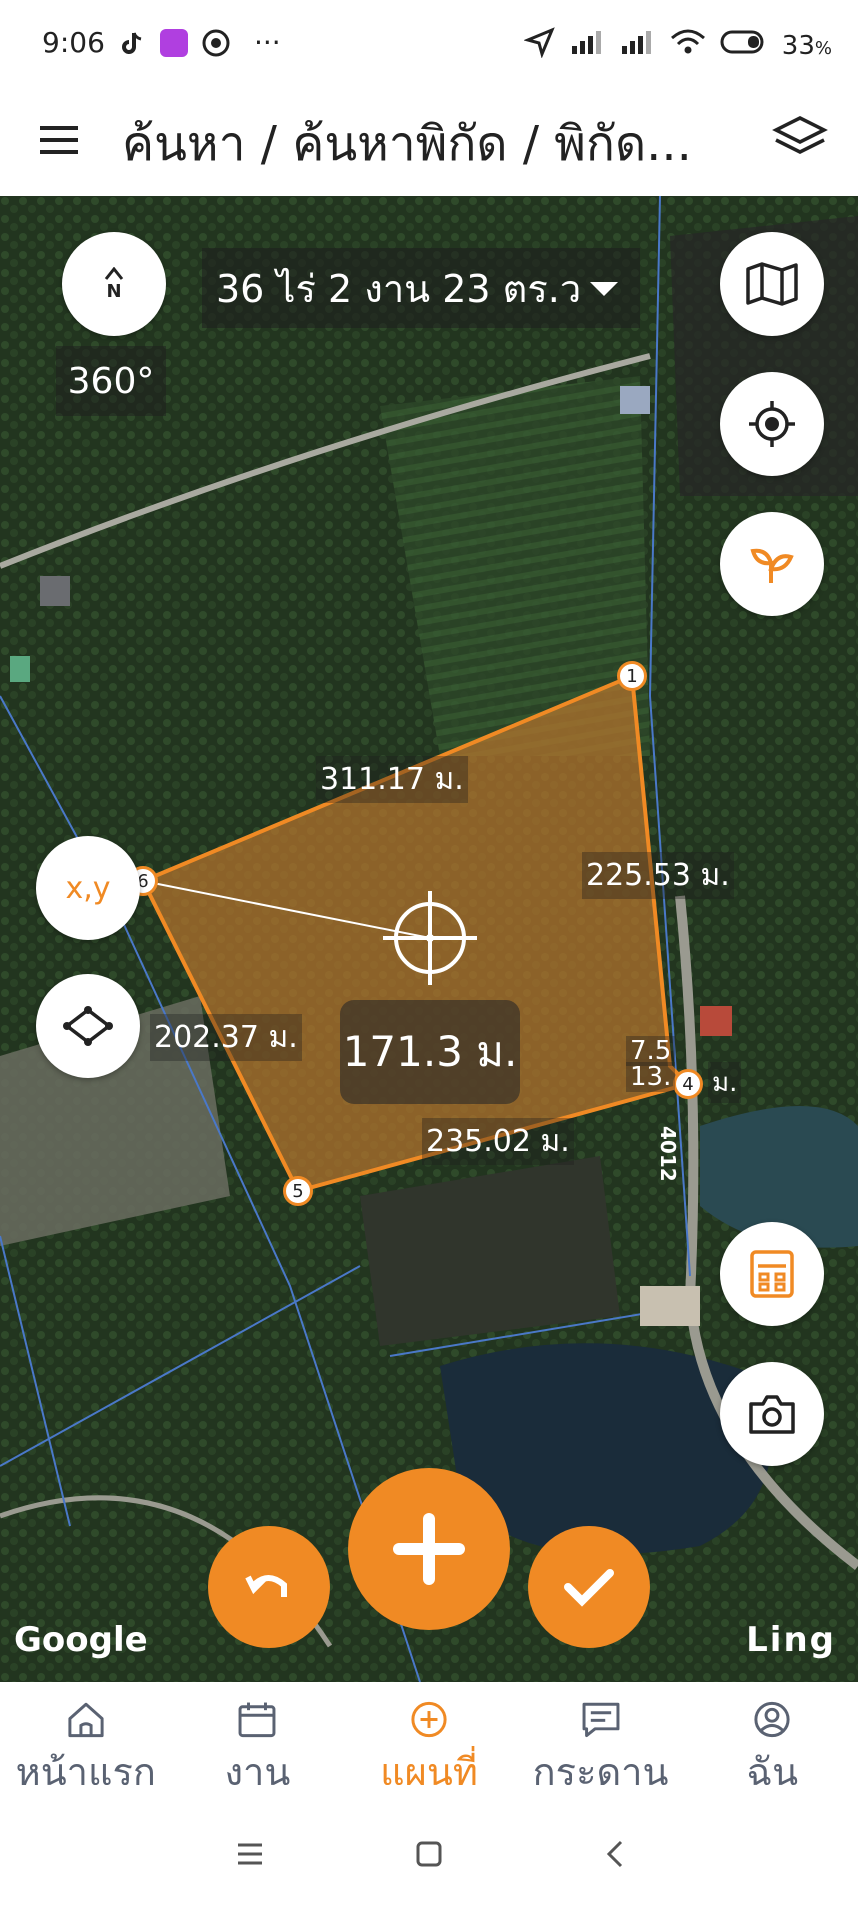  Describe the element at coordinates (539, 45) in the screenshot. I see `location-arrow-icon` at that location.